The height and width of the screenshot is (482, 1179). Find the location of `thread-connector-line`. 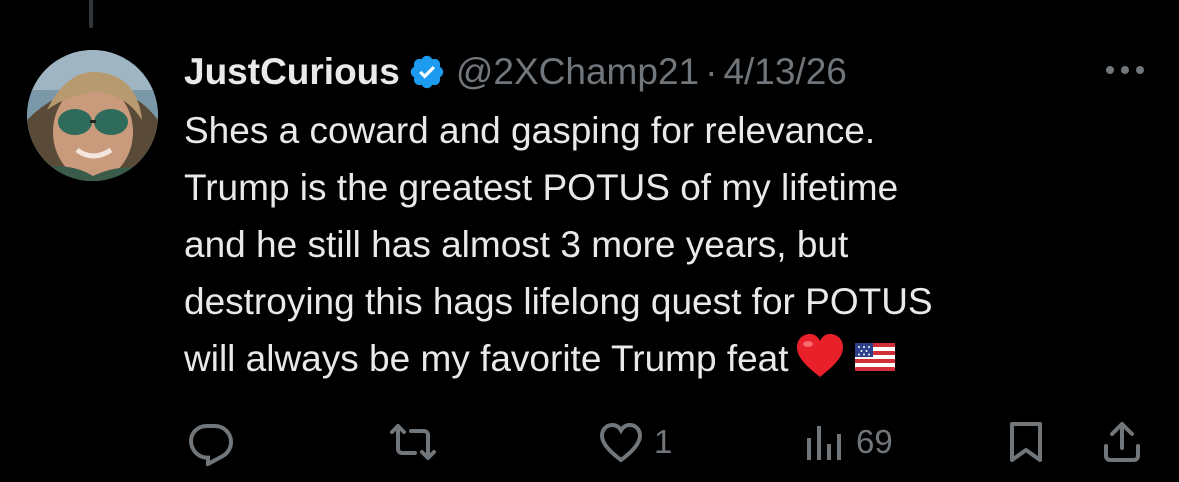

thread-connector-line is located at coordinates (91, 14).